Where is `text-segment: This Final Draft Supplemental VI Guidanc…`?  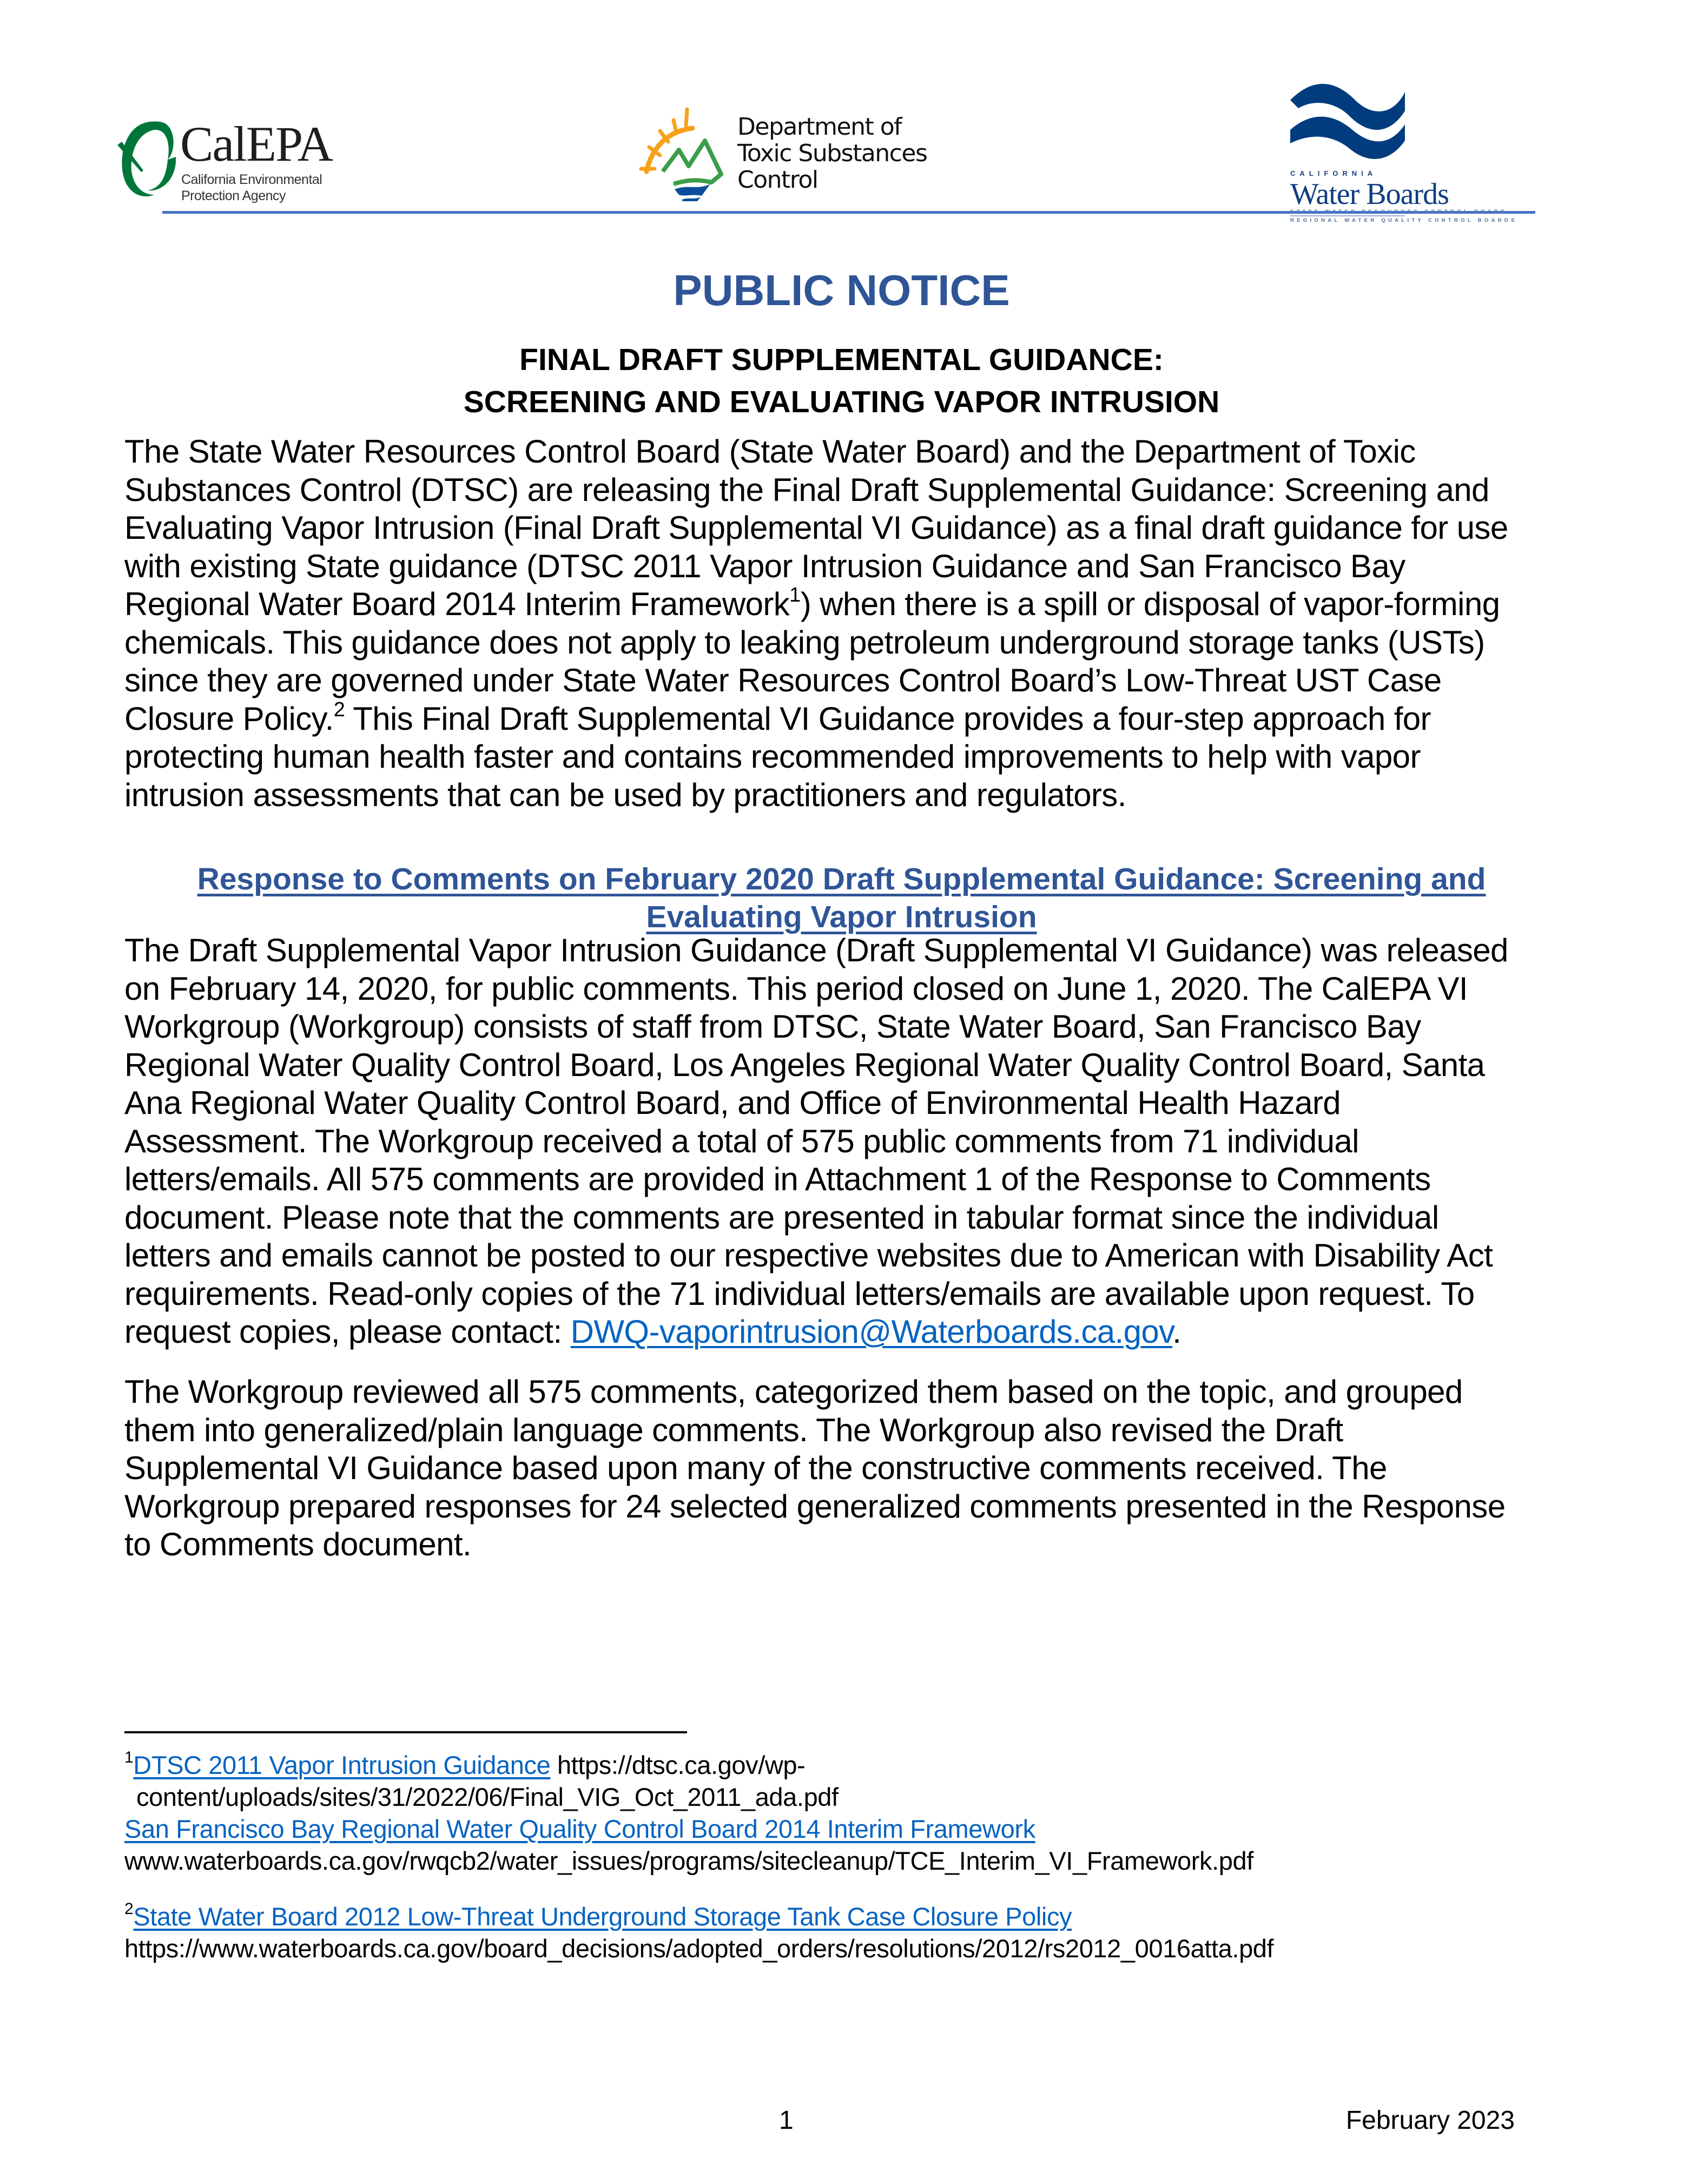 text-segment: This Final Draft Supplemental VI Guidanc… is located at coordinates (888, 718).